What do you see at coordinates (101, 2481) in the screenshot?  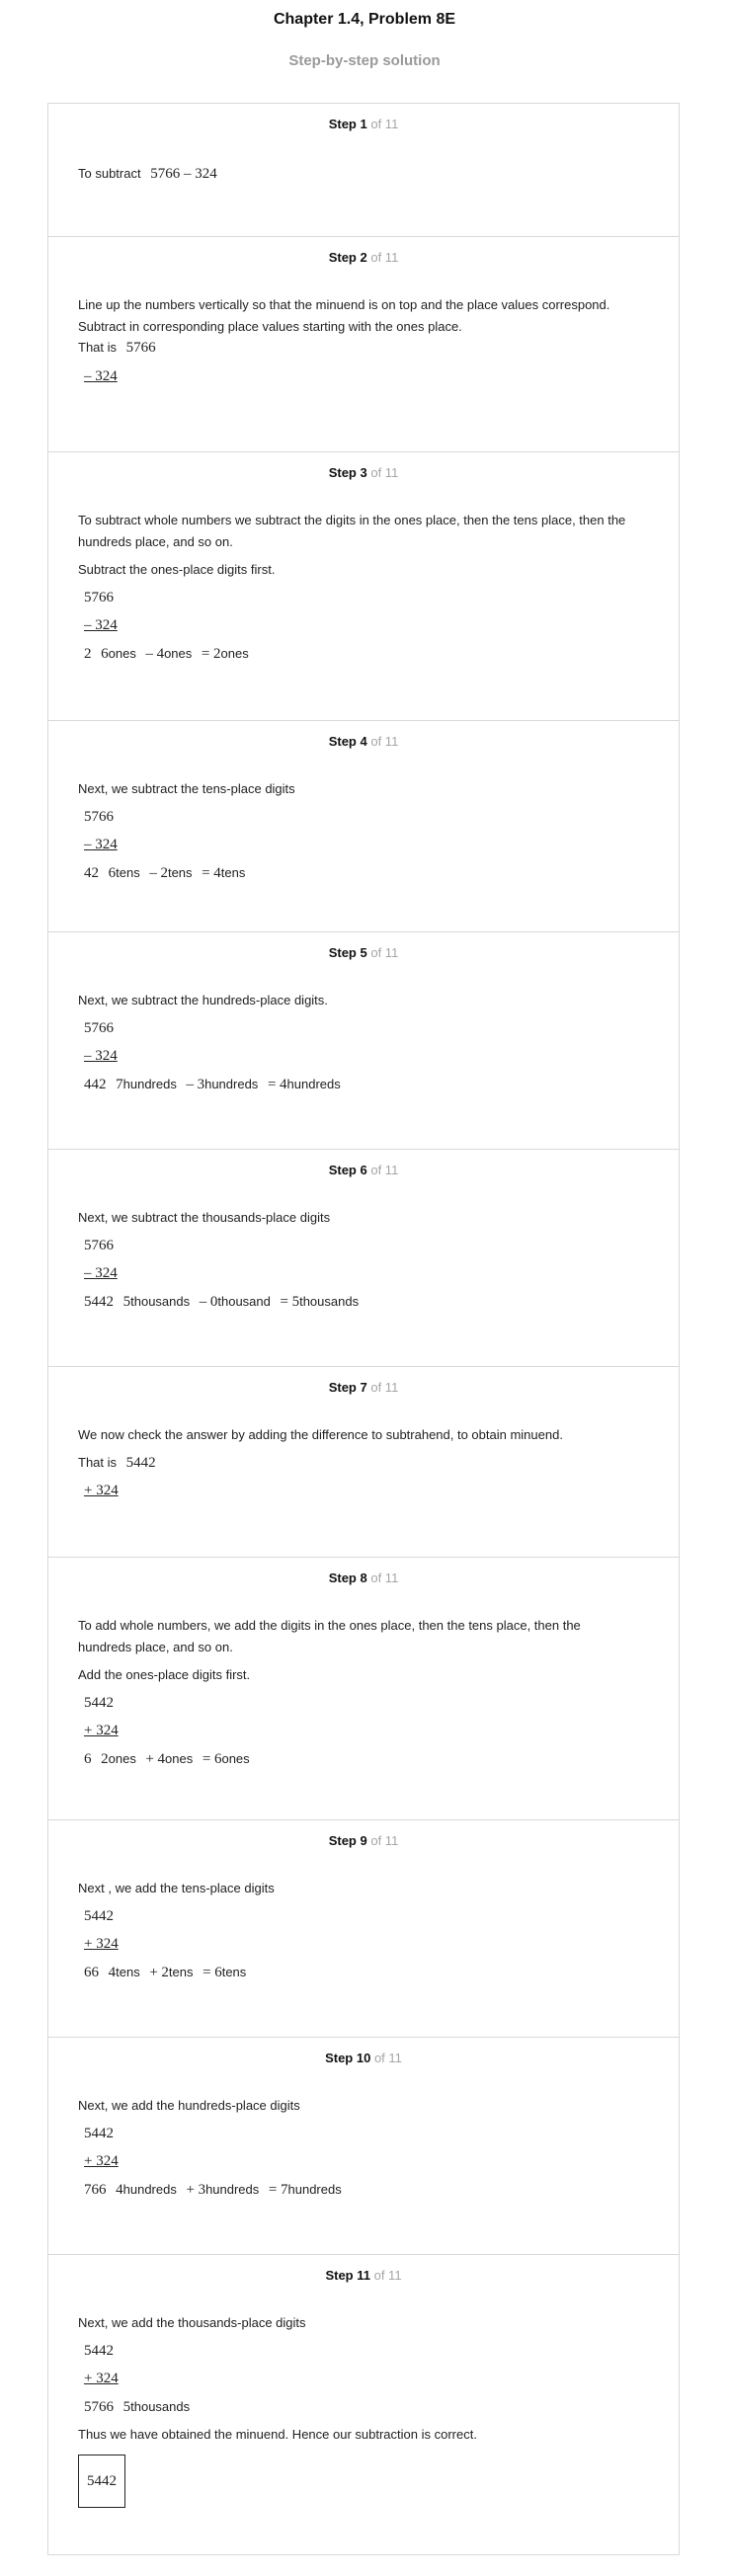 I see `final-answer-box: 5442` at bounding box center [101, 2481].